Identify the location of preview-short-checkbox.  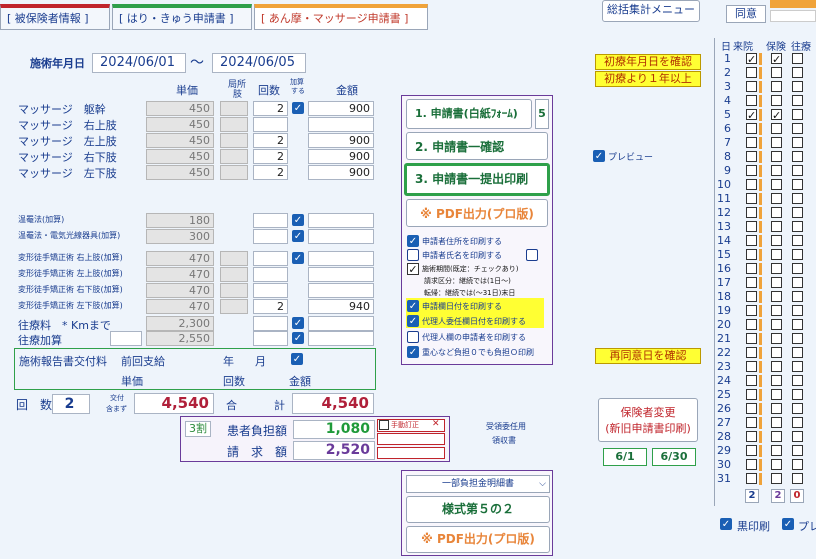
(788, 524).